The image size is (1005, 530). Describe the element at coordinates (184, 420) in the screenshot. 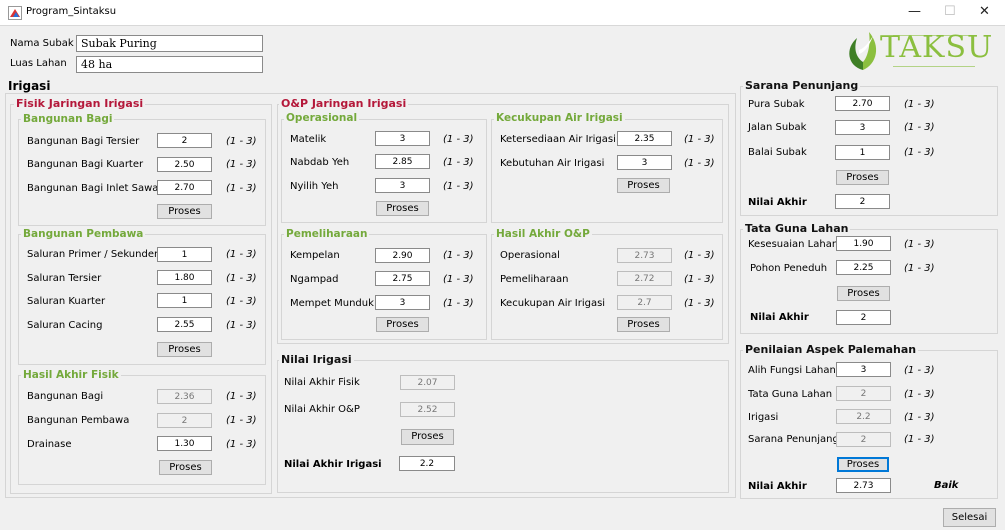

I see `hasil-pembawa-field: 2` at that location.